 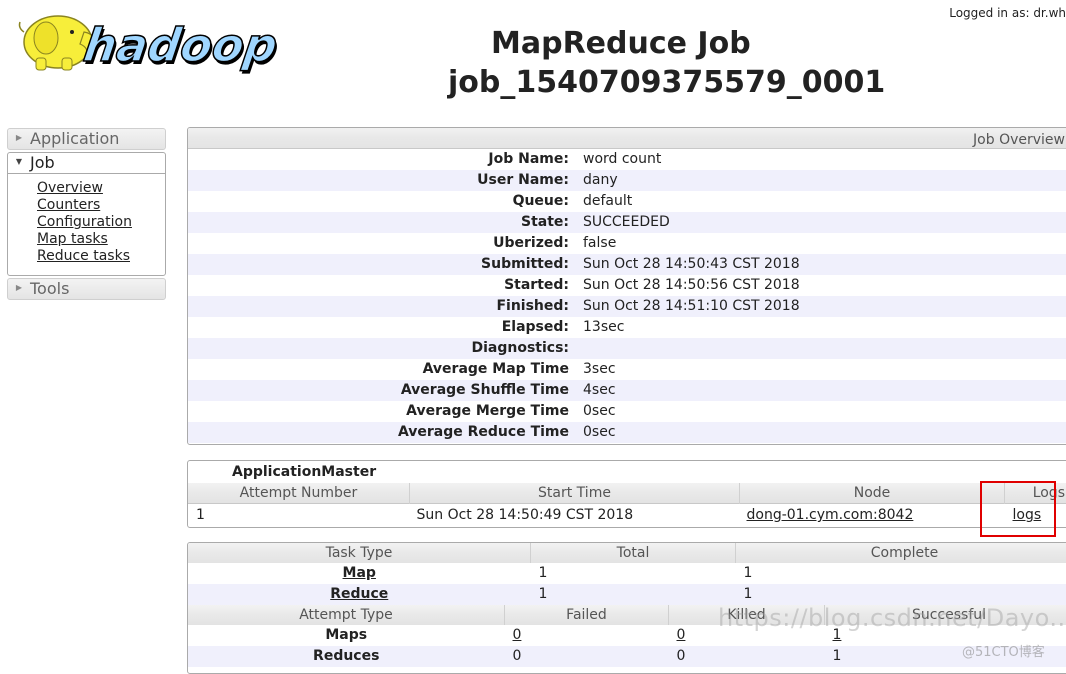 What do you see at coordinates (592, 390) in the screenshot?
I see `overview-value: 4sec` at bounding box center [592, 390].